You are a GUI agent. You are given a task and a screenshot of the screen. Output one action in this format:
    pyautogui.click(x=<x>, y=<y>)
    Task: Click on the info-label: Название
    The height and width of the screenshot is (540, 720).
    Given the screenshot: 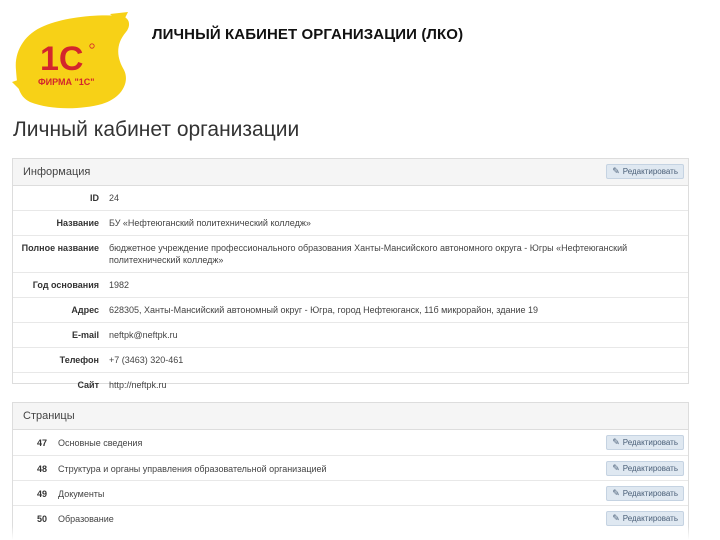 What is the action you would take?
    pyautogui.click(x=60, y=223)
    